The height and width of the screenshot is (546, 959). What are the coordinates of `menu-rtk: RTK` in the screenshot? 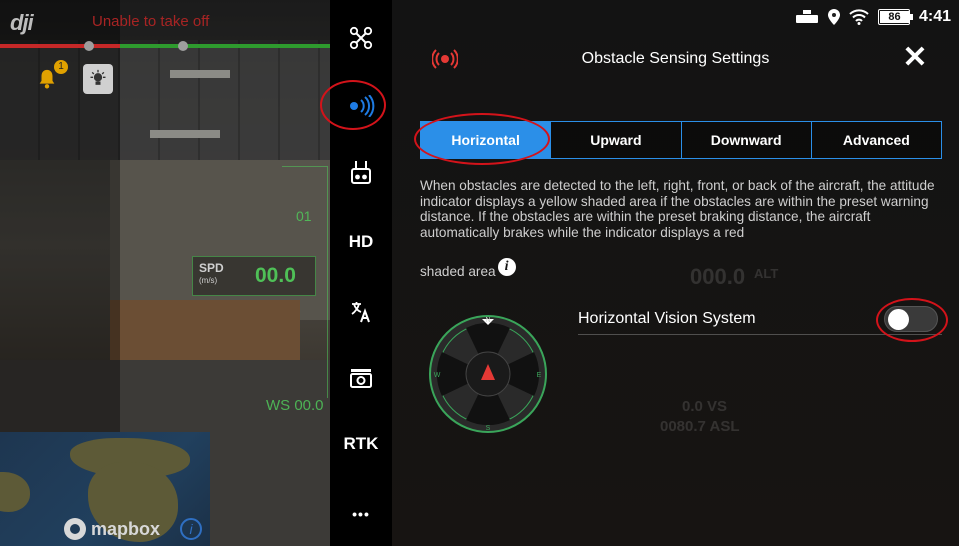 It's located at (361, 444).